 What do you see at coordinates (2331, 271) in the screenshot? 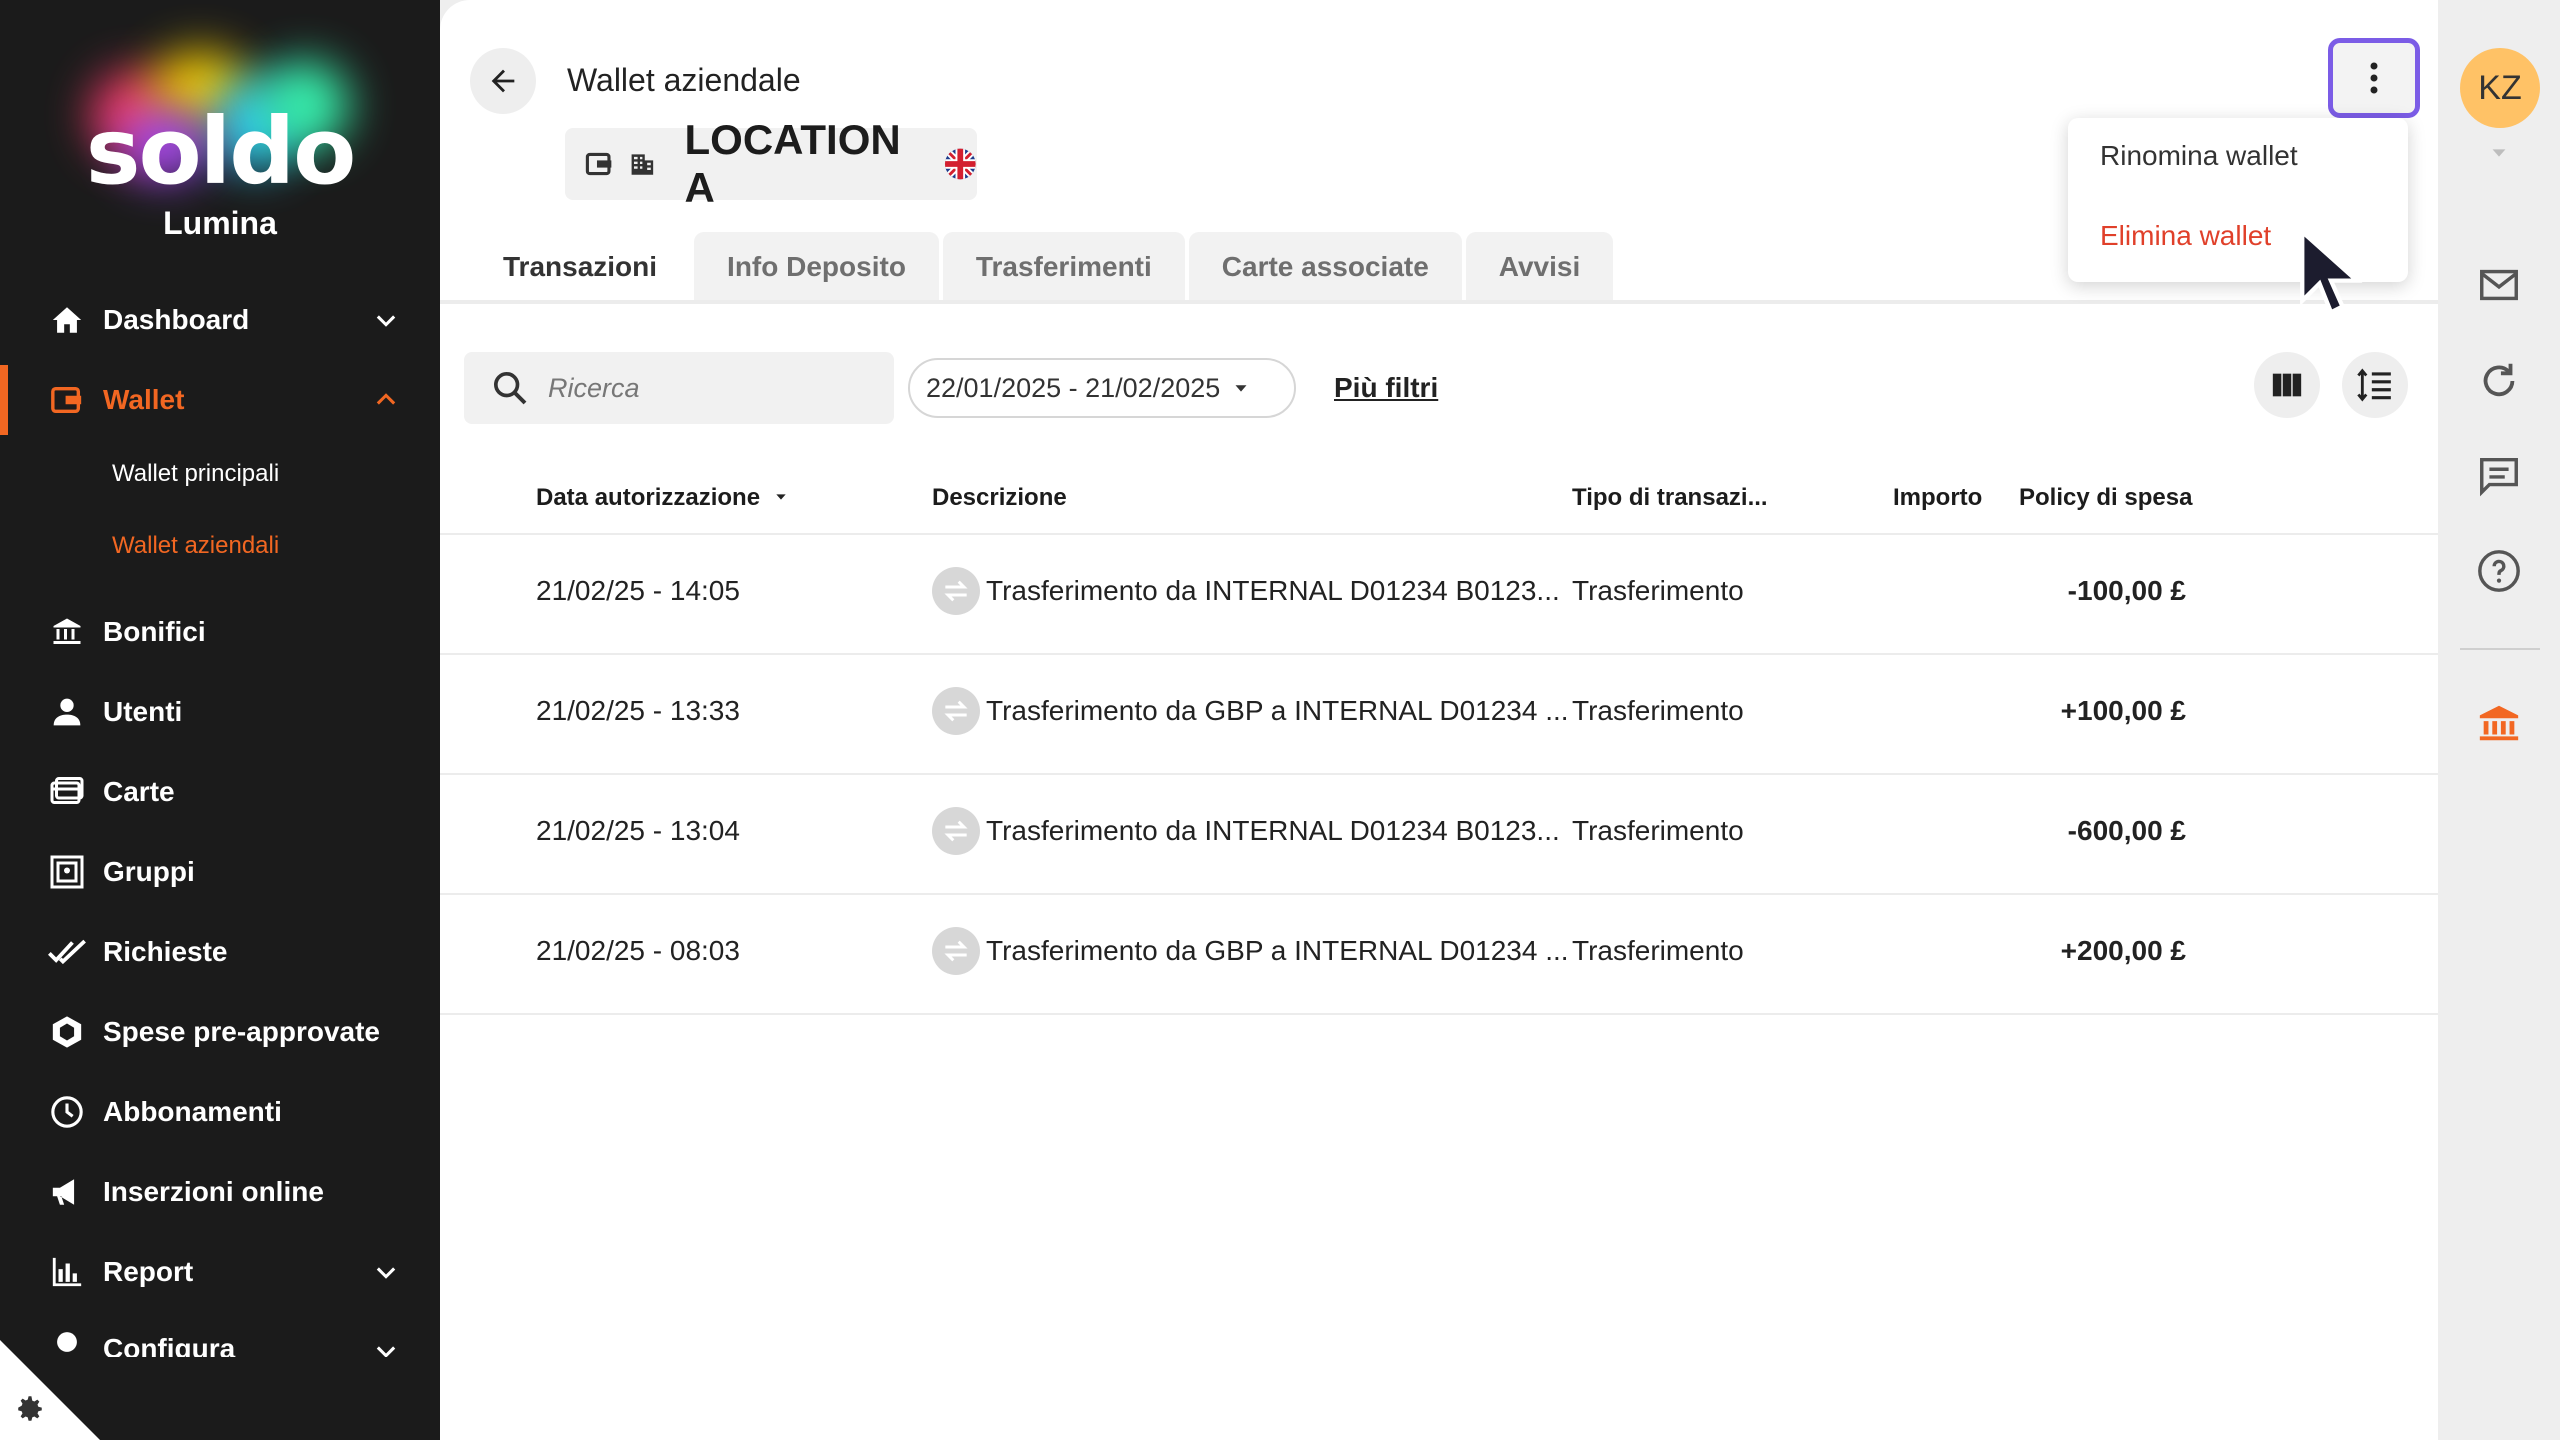
I see `mouse-cursor-icon` at bounding box center [2331, 271].